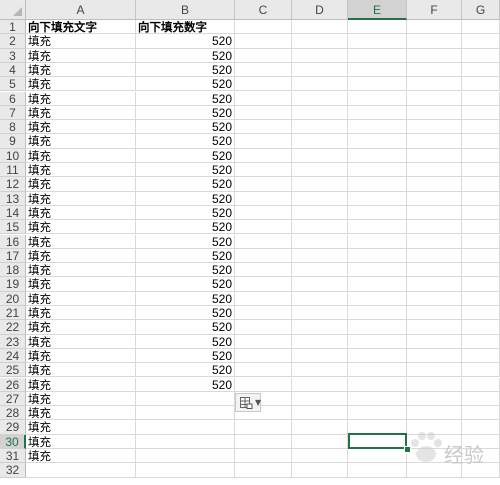  I want to click on active-cell-e30, so click(377, 441).